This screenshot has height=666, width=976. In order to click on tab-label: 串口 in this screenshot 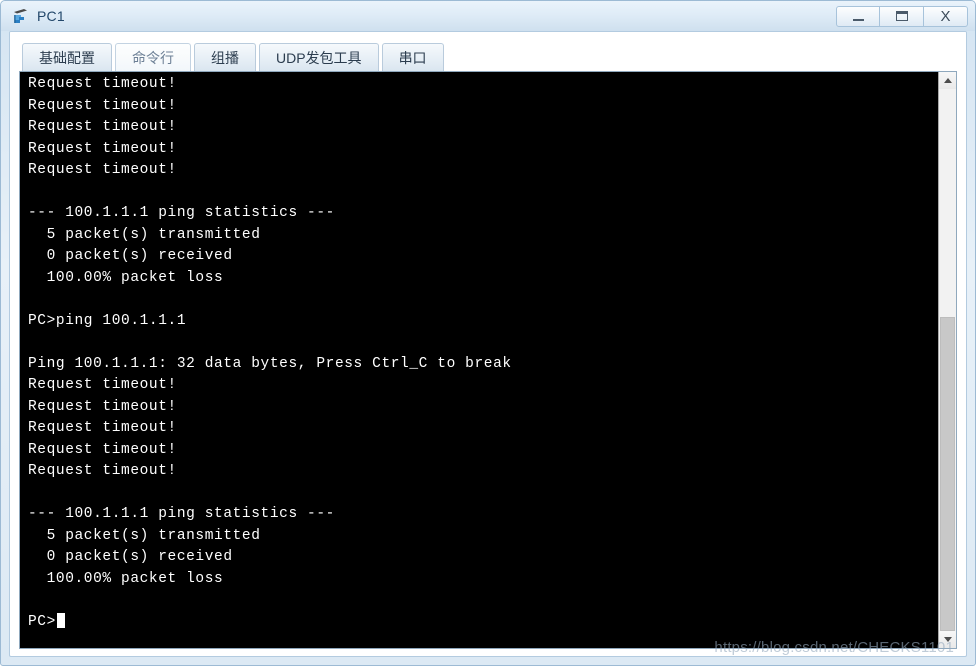, I will do `click(412, 57)`.